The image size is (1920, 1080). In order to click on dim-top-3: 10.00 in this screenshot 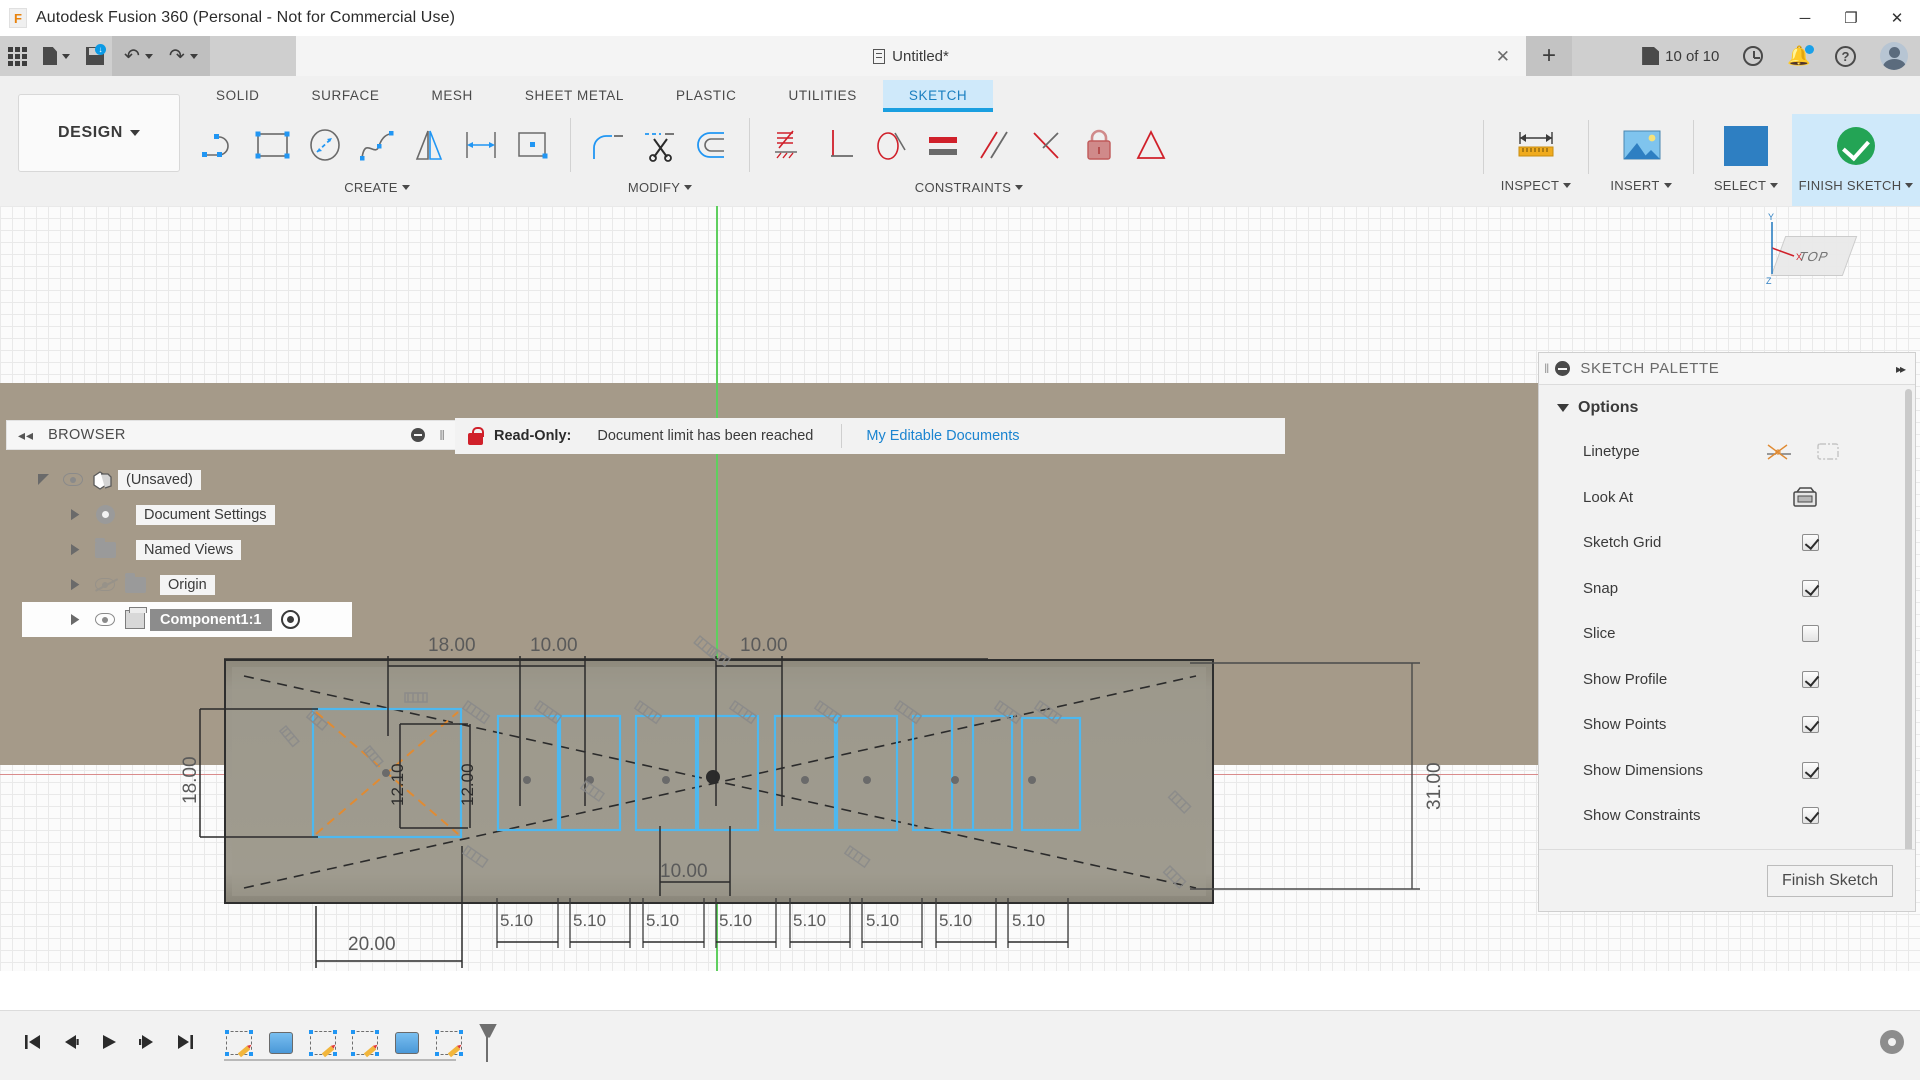, I will do `click(764, 646)`.